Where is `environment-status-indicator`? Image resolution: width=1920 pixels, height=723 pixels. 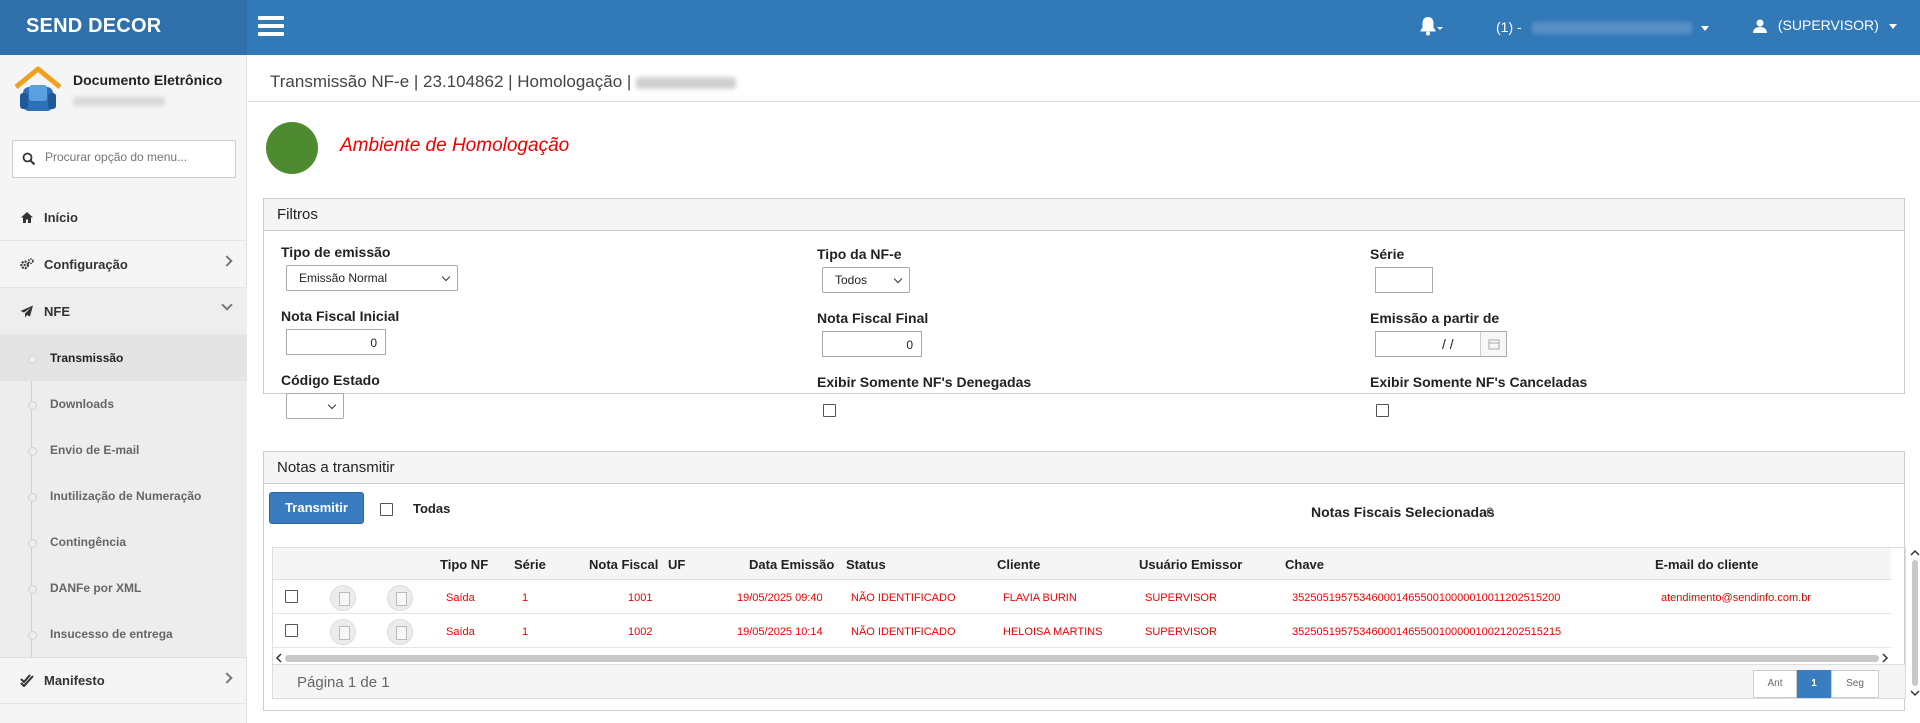 environment-status-indicator is located at coordinates (292, 148).